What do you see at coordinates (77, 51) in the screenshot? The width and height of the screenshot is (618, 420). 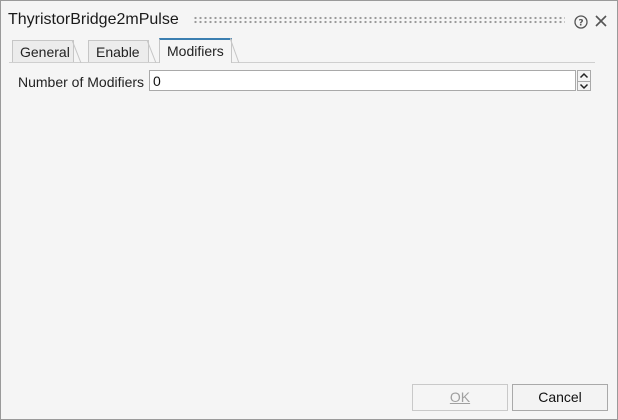 I see `tab-general-edge` at bounding box center [77, 51].